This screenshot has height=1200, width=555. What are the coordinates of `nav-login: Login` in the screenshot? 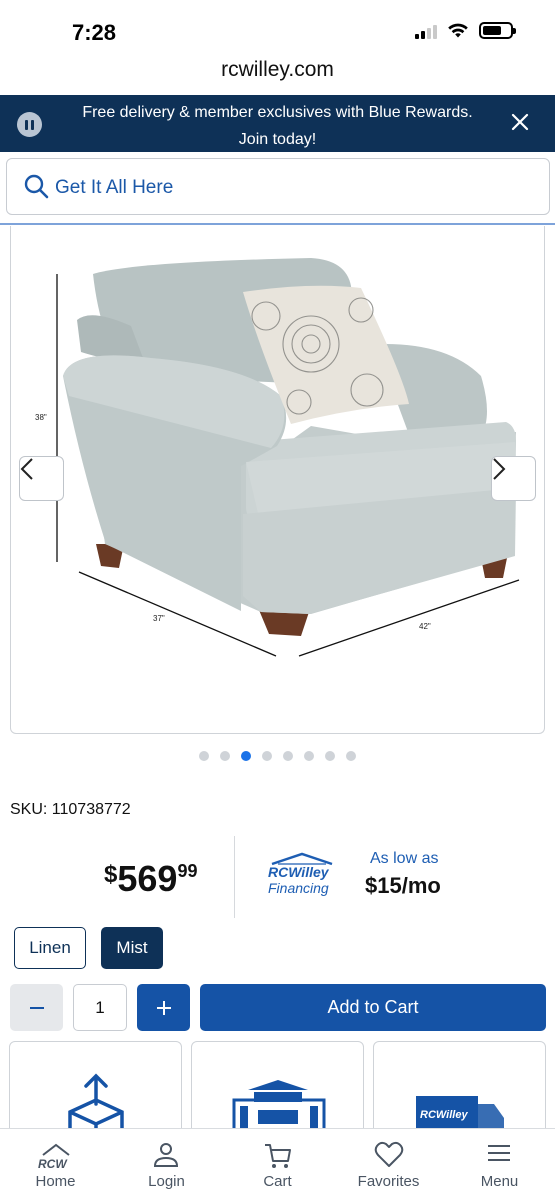 It's located at (166, 1164).